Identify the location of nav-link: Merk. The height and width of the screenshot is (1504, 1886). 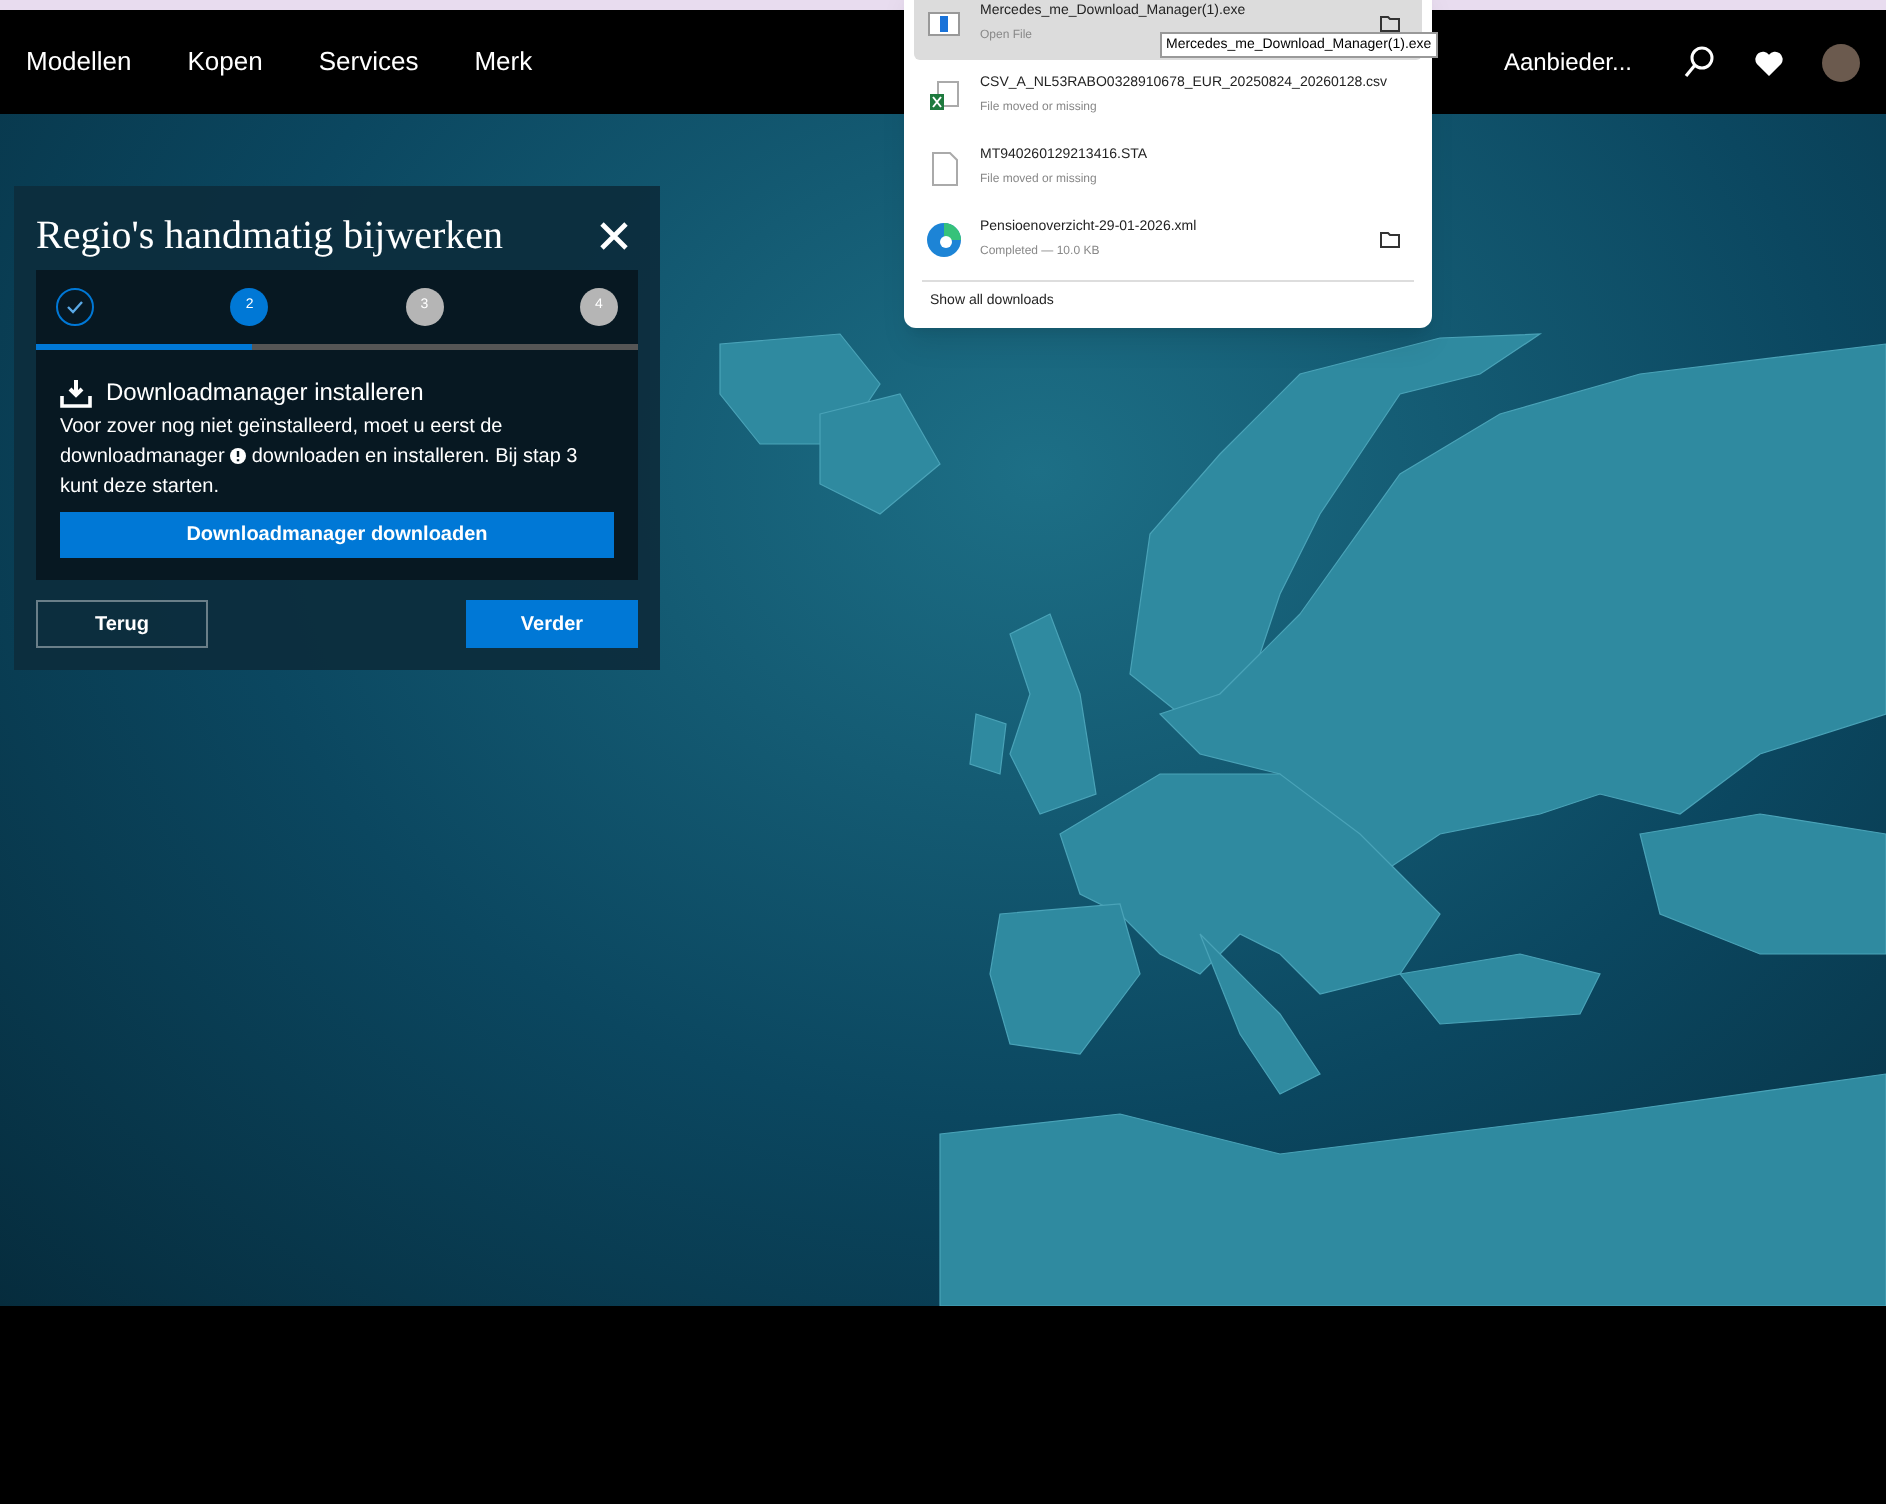
(503, 62).